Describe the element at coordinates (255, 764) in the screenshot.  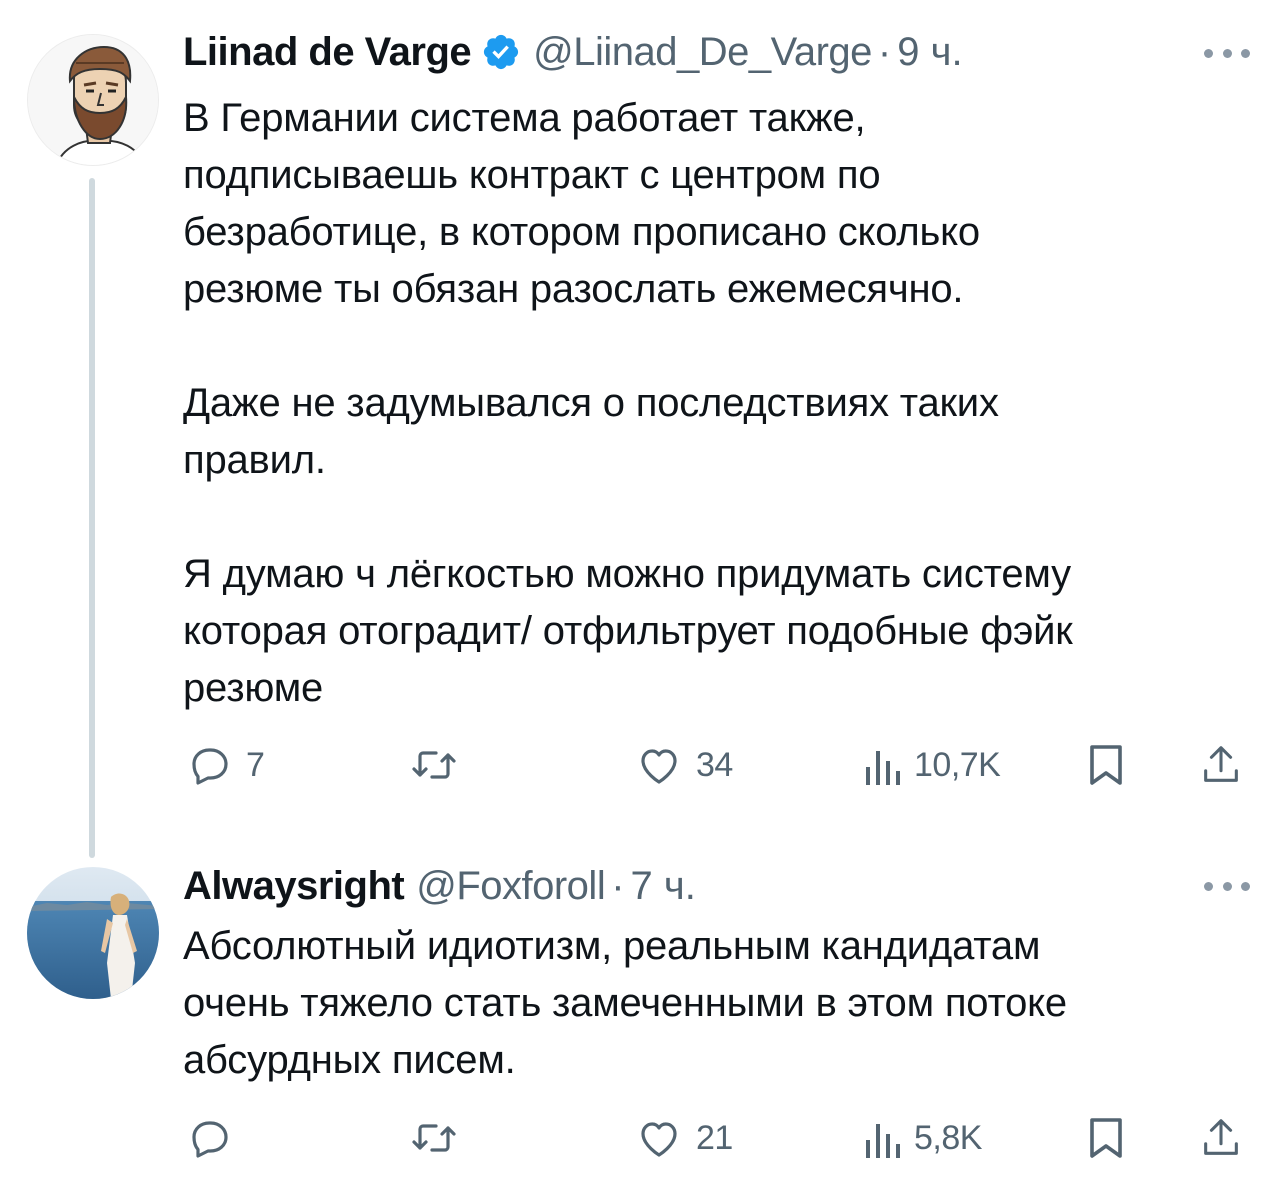
I see `reply-count: 7` at that location.